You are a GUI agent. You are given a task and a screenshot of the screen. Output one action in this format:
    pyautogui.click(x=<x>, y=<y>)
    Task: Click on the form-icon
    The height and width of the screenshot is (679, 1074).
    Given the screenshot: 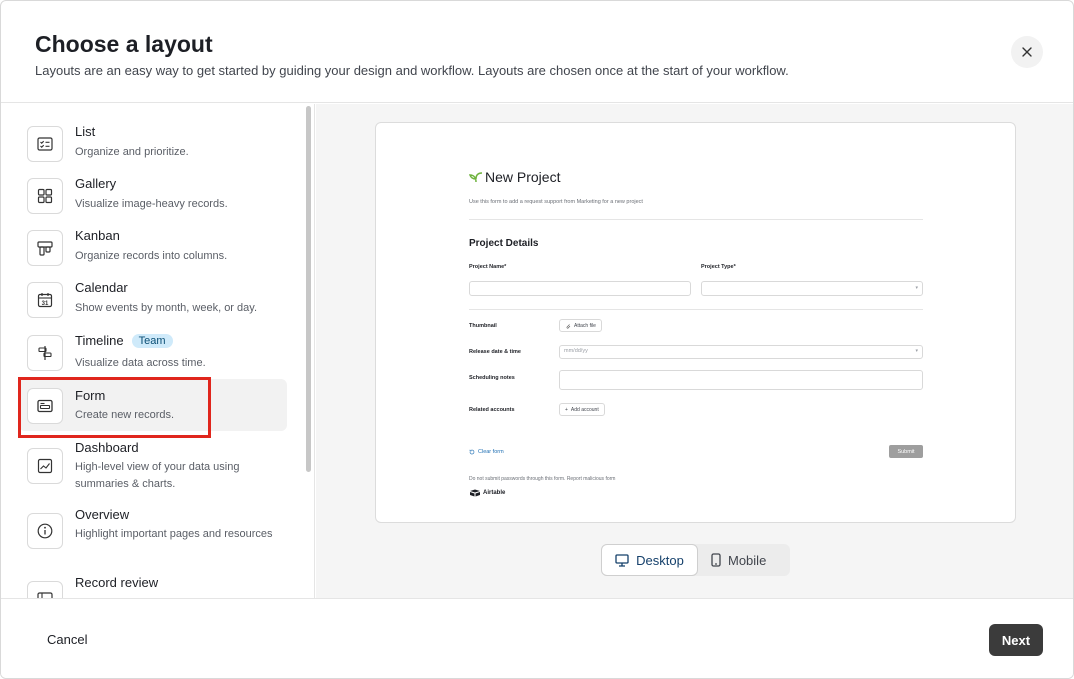 What is the action you would take?
    pyautogui.click(x=45, y=406)
    